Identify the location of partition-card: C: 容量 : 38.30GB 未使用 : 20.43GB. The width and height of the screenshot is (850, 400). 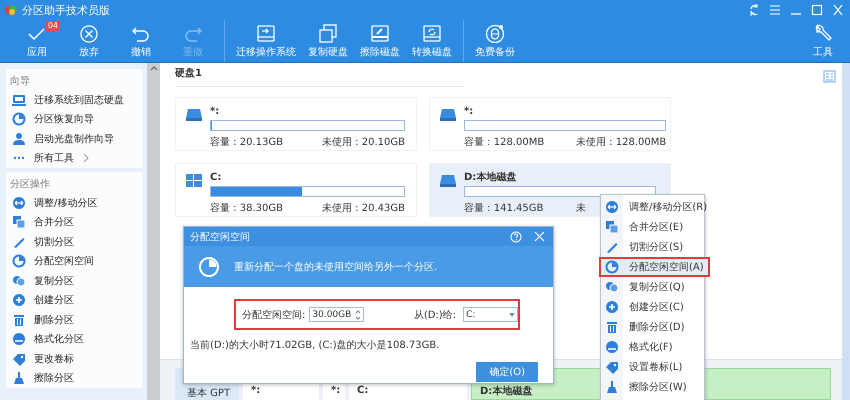
(296, 190).